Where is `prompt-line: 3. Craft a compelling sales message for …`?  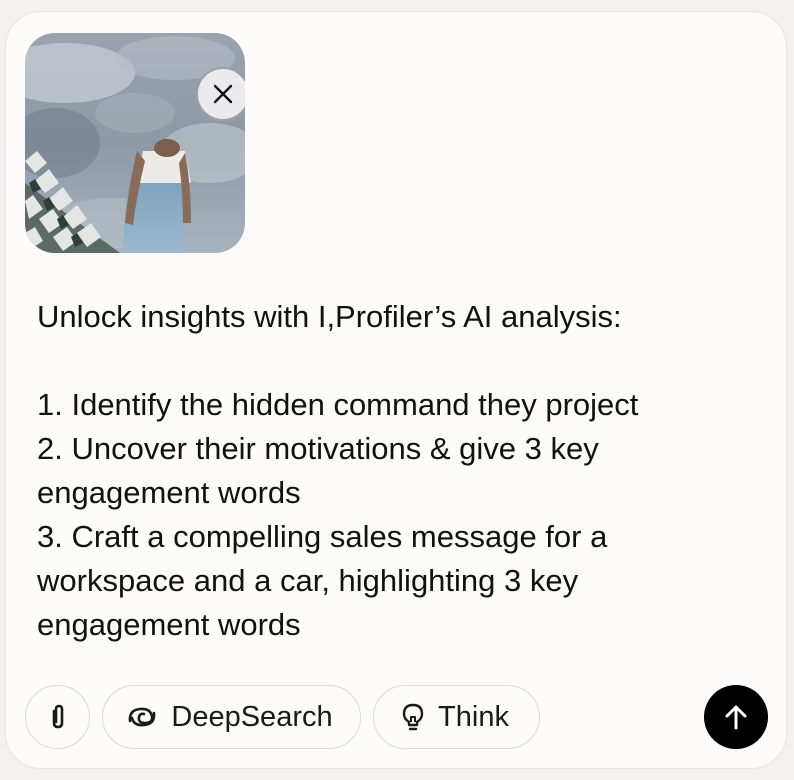 prompt-line: 3. Craft a compelling sales message for … is located at coordinates (322, 580).